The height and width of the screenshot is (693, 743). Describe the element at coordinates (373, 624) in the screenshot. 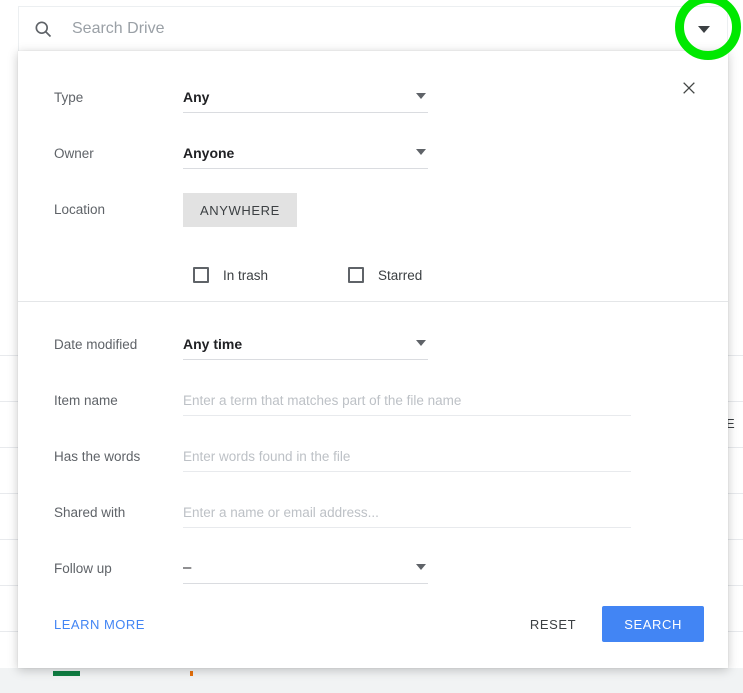

I see `panel-footer: LEARN MORE RESET SEARCH` at that location.